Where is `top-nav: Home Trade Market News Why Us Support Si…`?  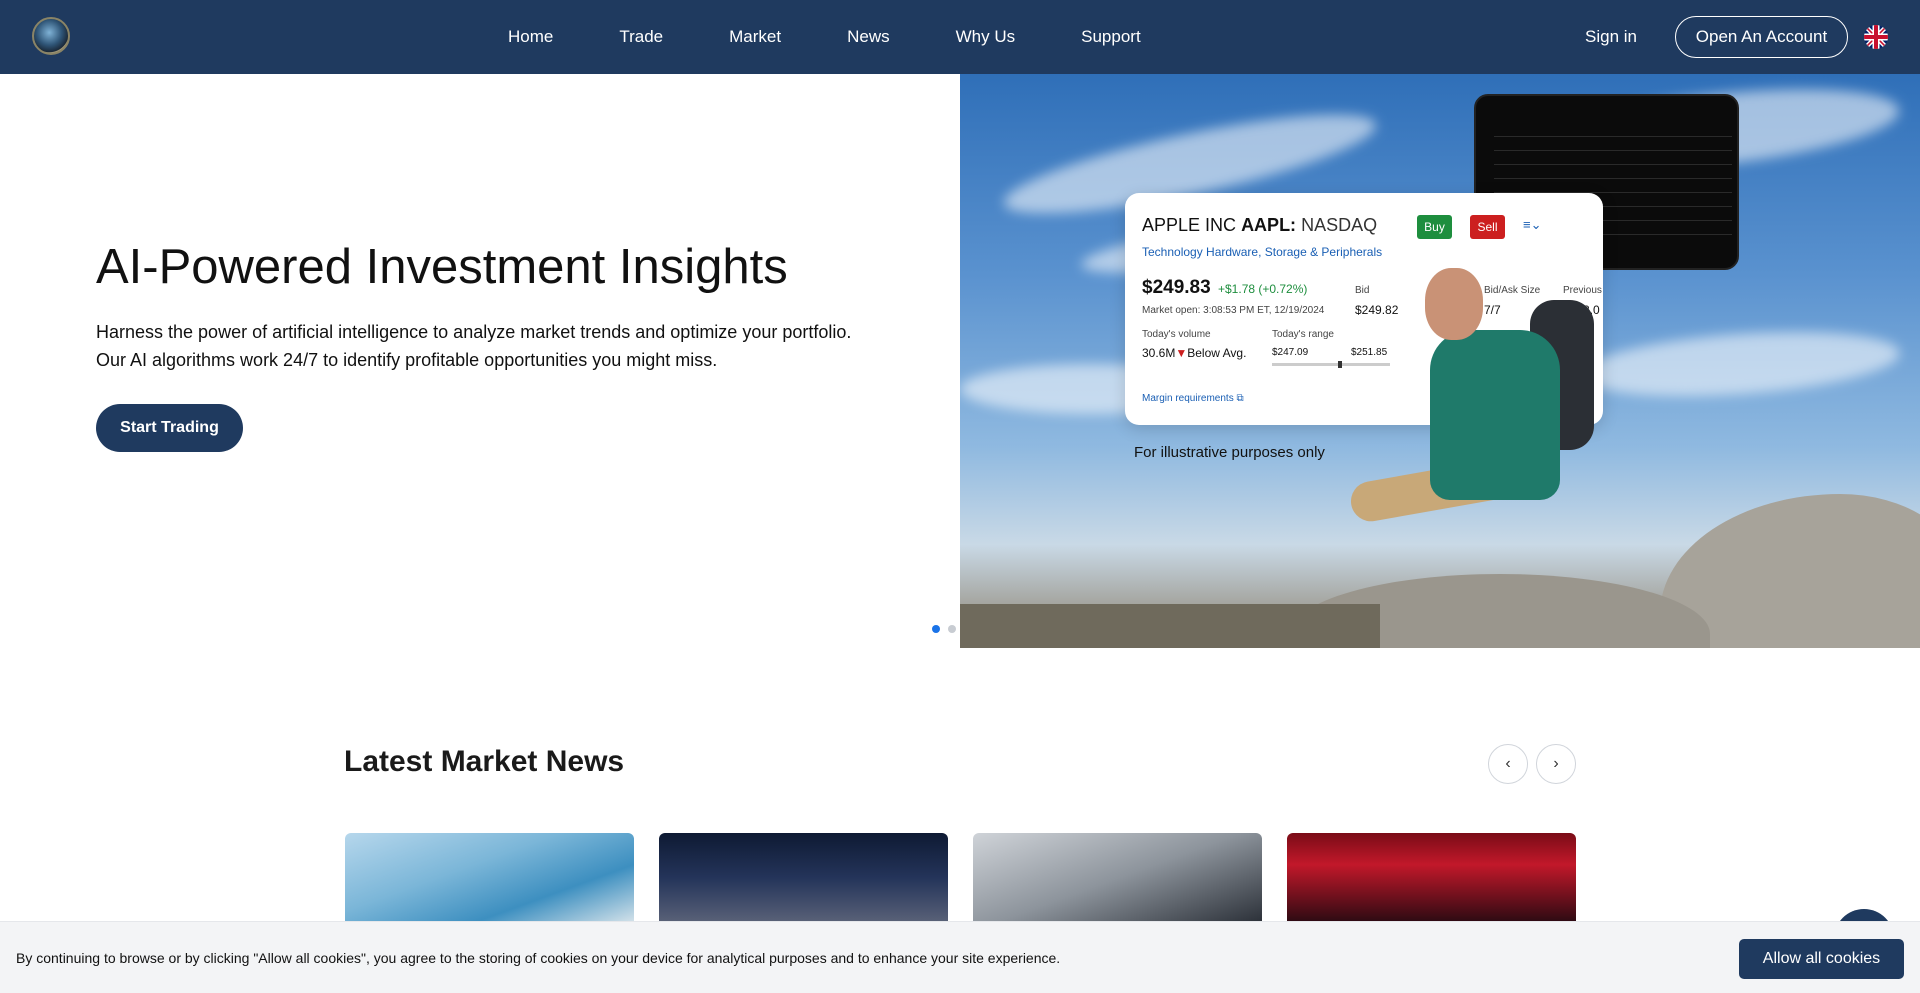
top-nav: Home Trade Market News Why Us Support Si… is located at coordinates (960, 37).